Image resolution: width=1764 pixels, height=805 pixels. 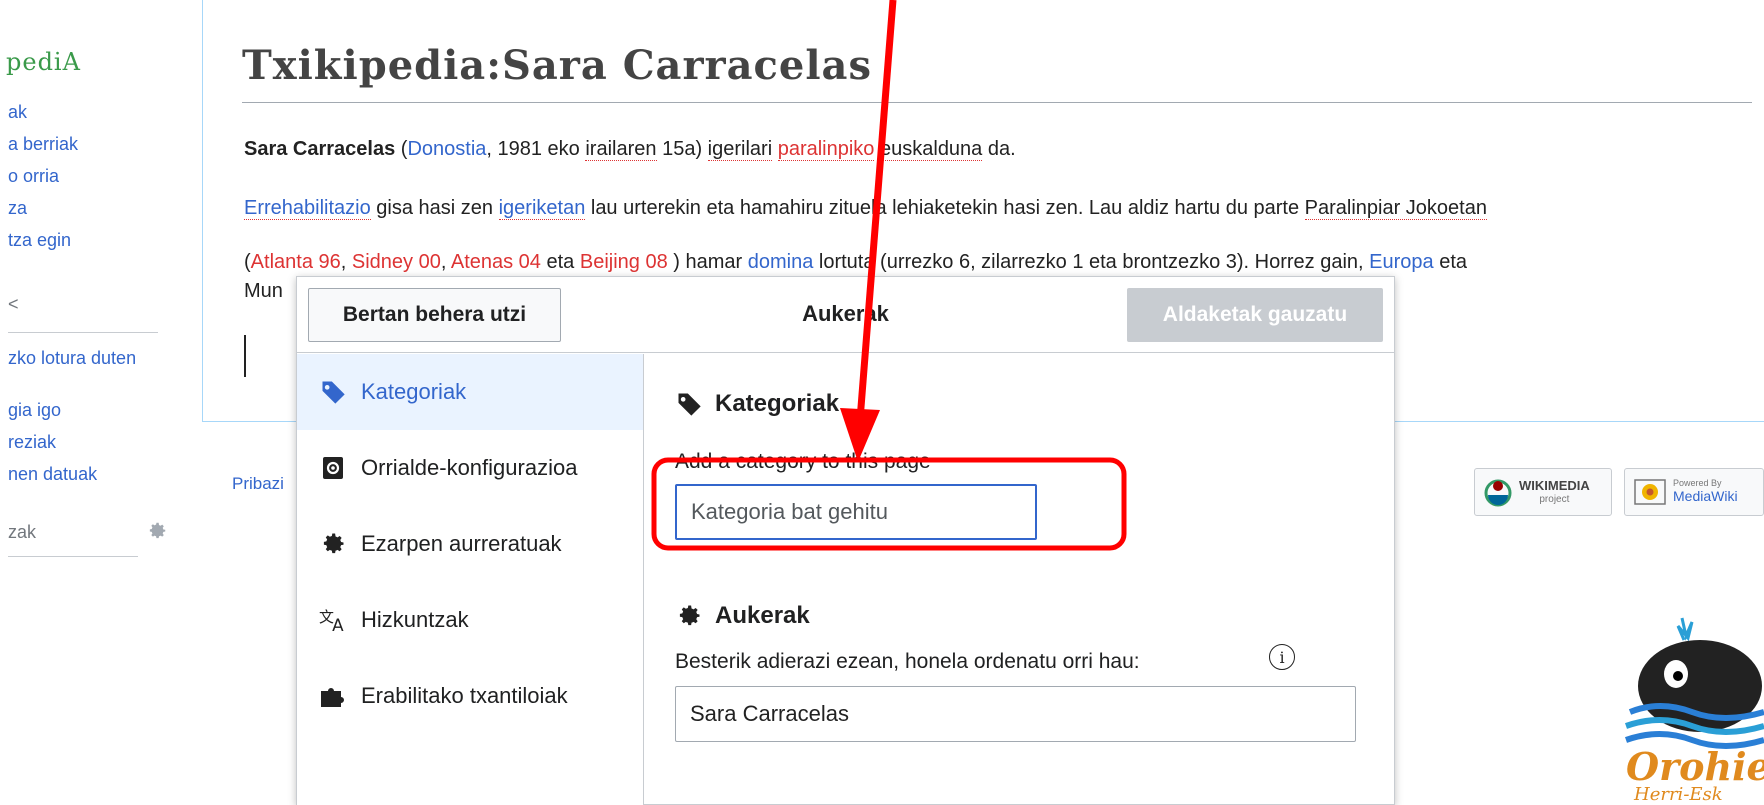 What do you see at coordinates (396, 262) in the screenshot?
I see `redlink-sidney: Sidney 00` at bounding box center [396, 262].